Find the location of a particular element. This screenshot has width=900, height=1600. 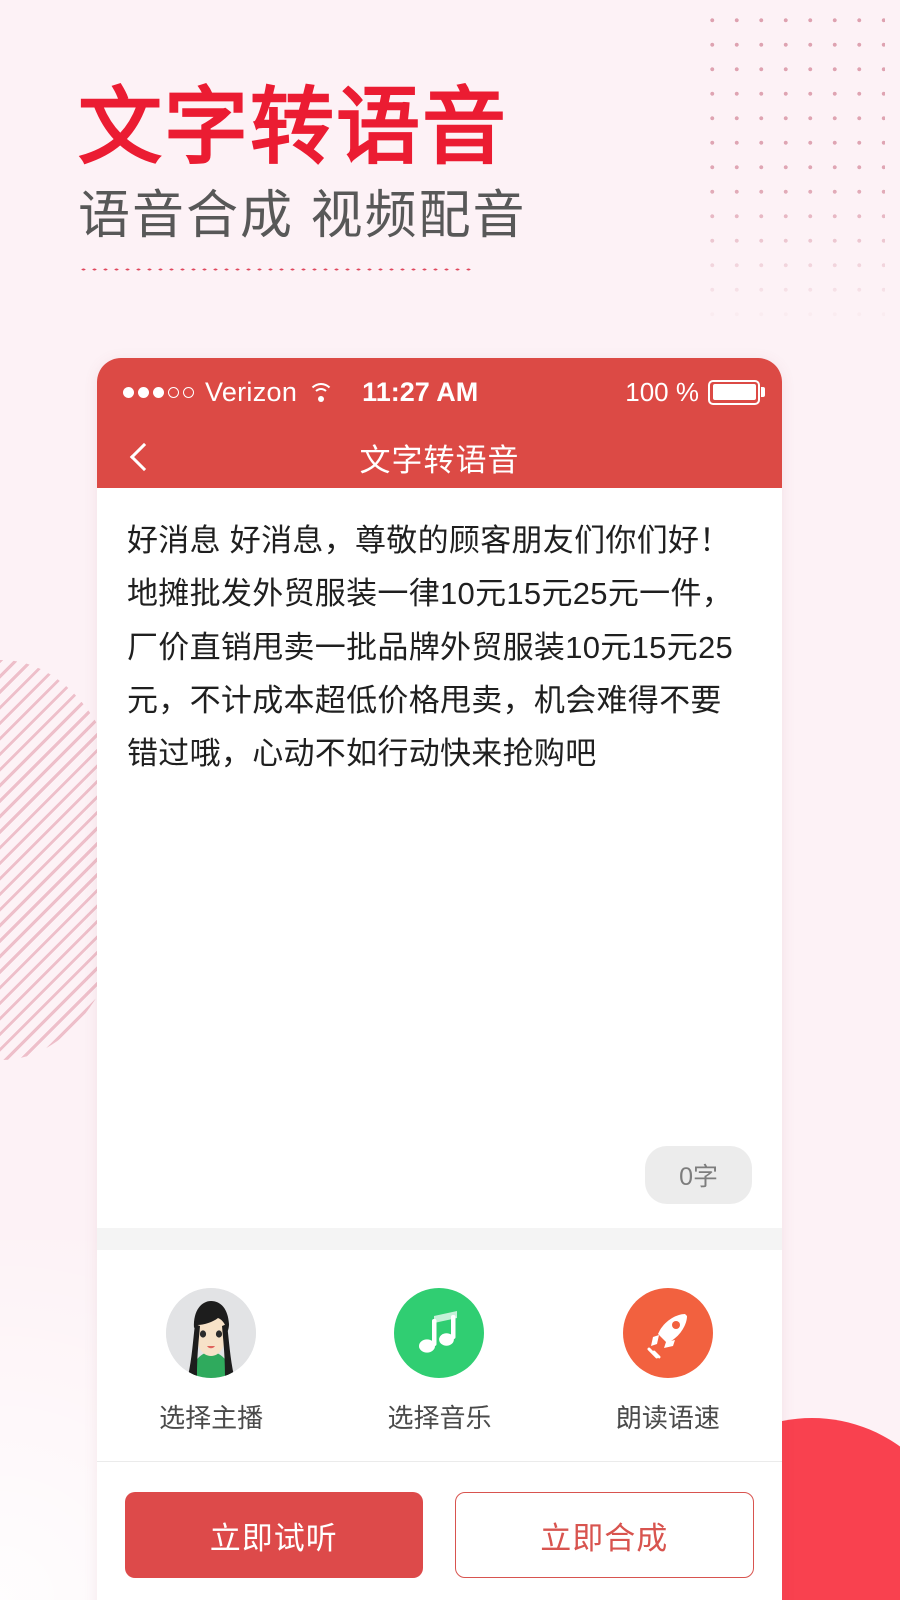

promo-header: 文字转语音 语音合成 视频配音 is located at coordinates (388, 177).